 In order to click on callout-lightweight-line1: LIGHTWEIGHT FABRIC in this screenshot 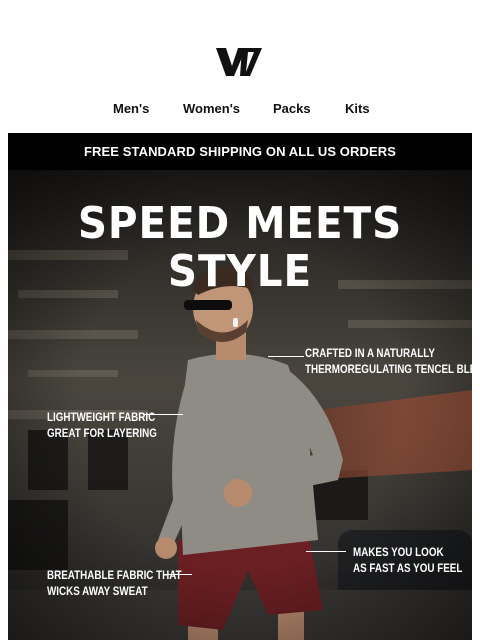, I will do `click(101, 417)`.